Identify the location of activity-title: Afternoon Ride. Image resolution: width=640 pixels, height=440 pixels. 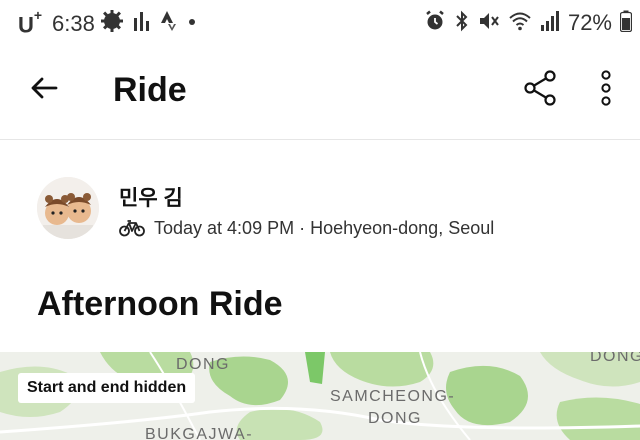
(160, 304).